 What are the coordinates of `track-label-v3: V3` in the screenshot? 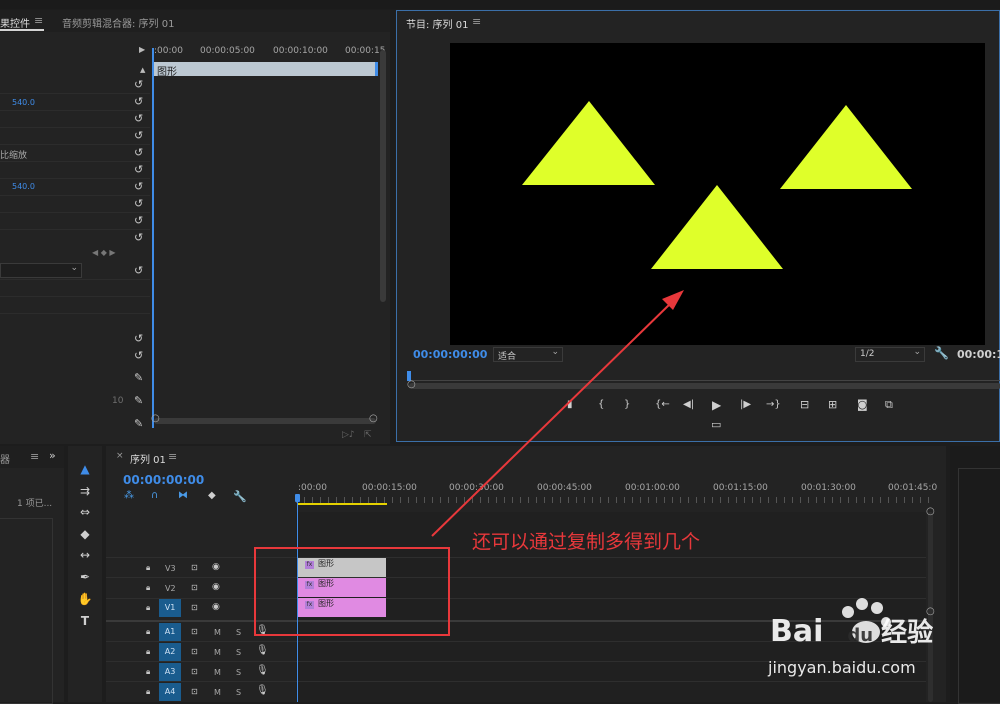 It's located at (170, 568).